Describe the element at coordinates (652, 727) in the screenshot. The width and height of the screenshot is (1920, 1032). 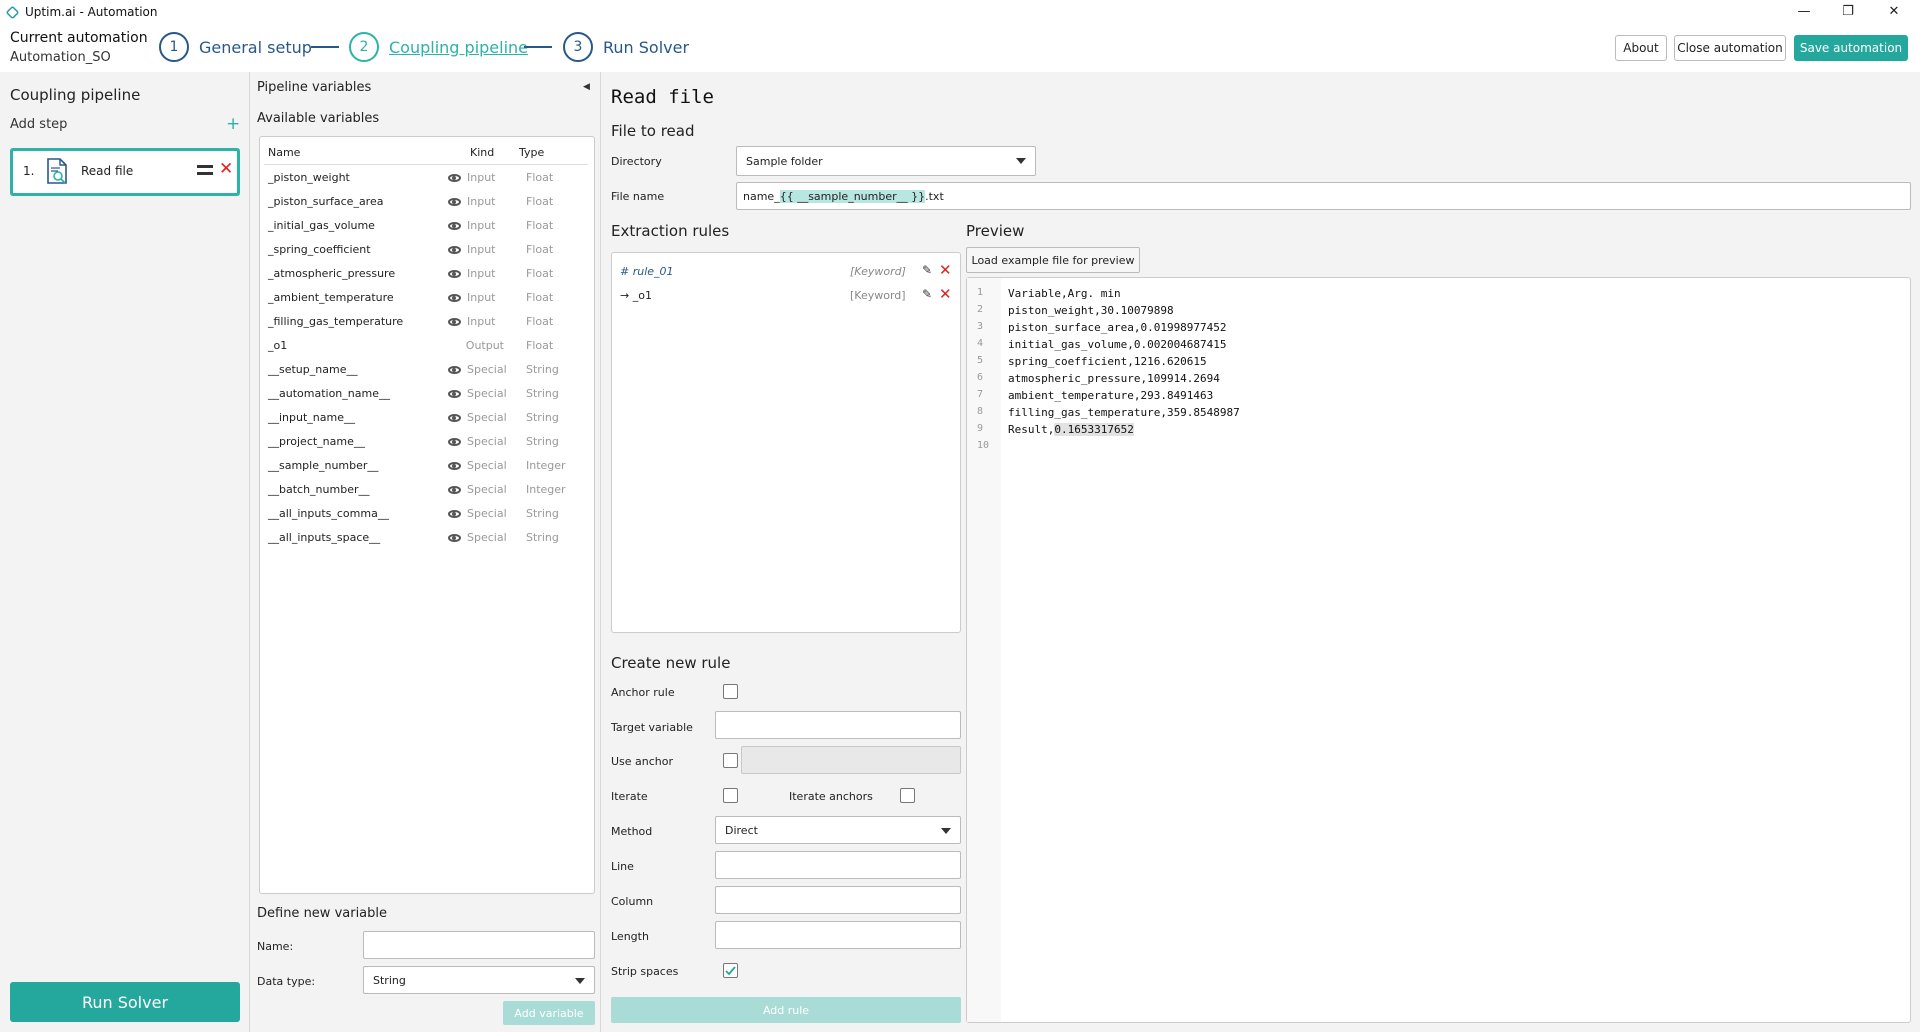
I see `target-variable-label: Target variable` at that location.